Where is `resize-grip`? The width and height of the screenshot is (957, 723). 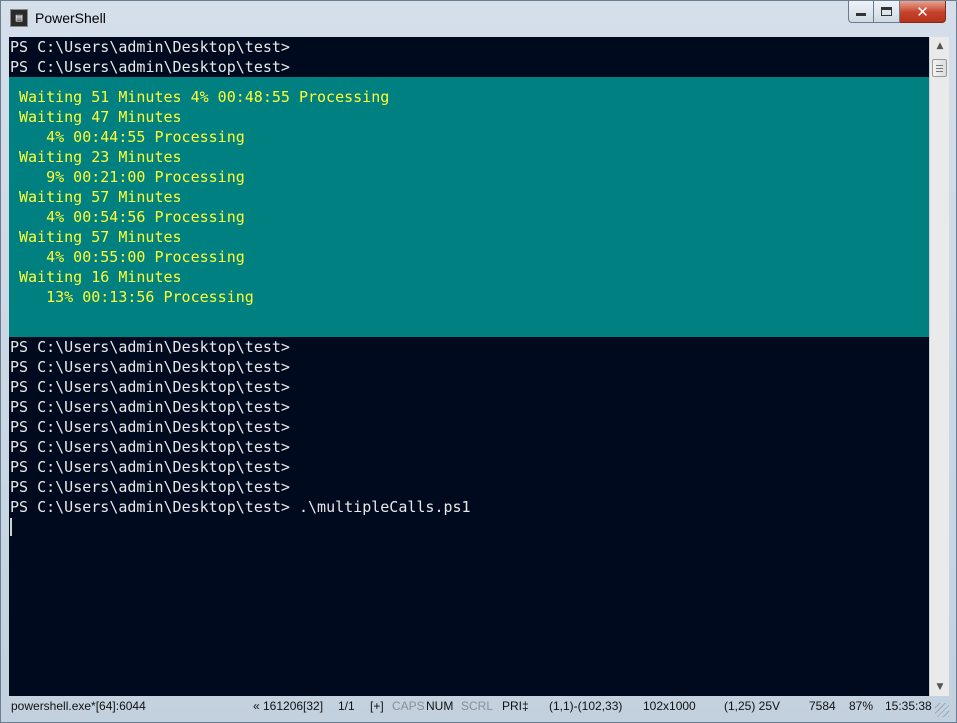 resize-grip is located at coordinates (942, 710).